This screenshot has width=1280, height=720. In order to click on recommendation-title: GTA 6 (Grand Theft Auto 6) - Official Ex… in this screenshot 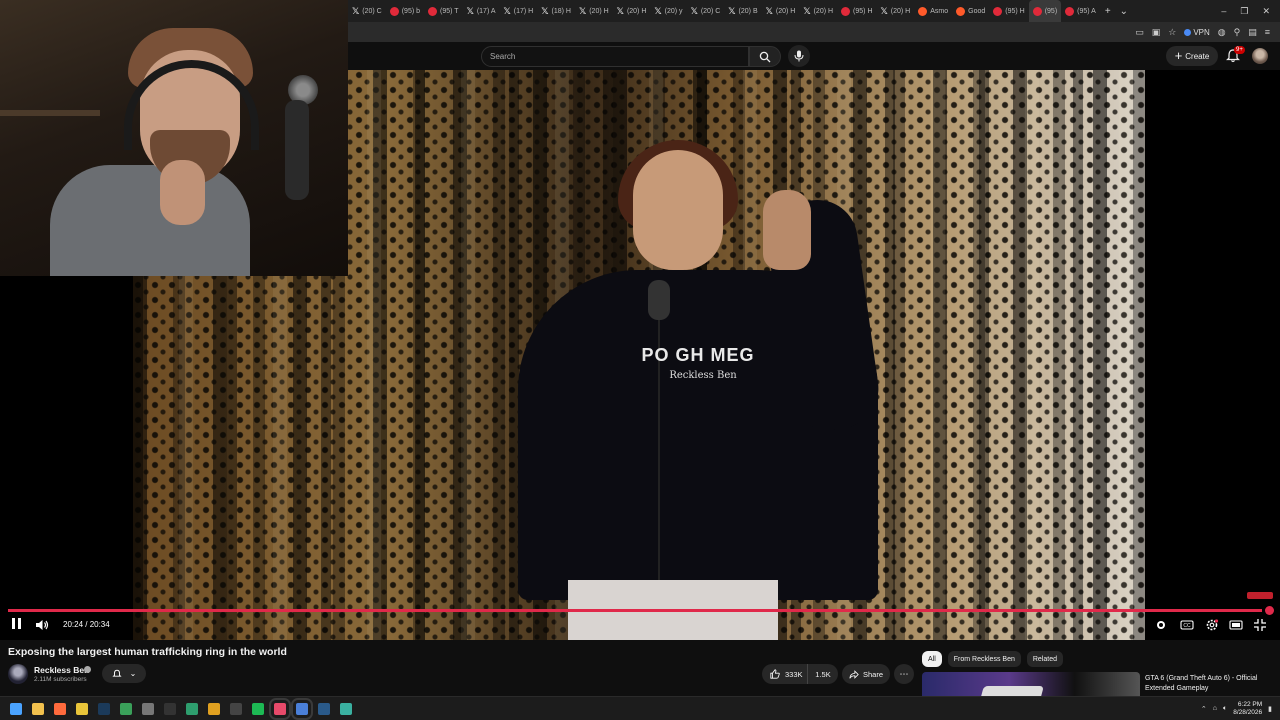, I will do `click(1210, 683)`.